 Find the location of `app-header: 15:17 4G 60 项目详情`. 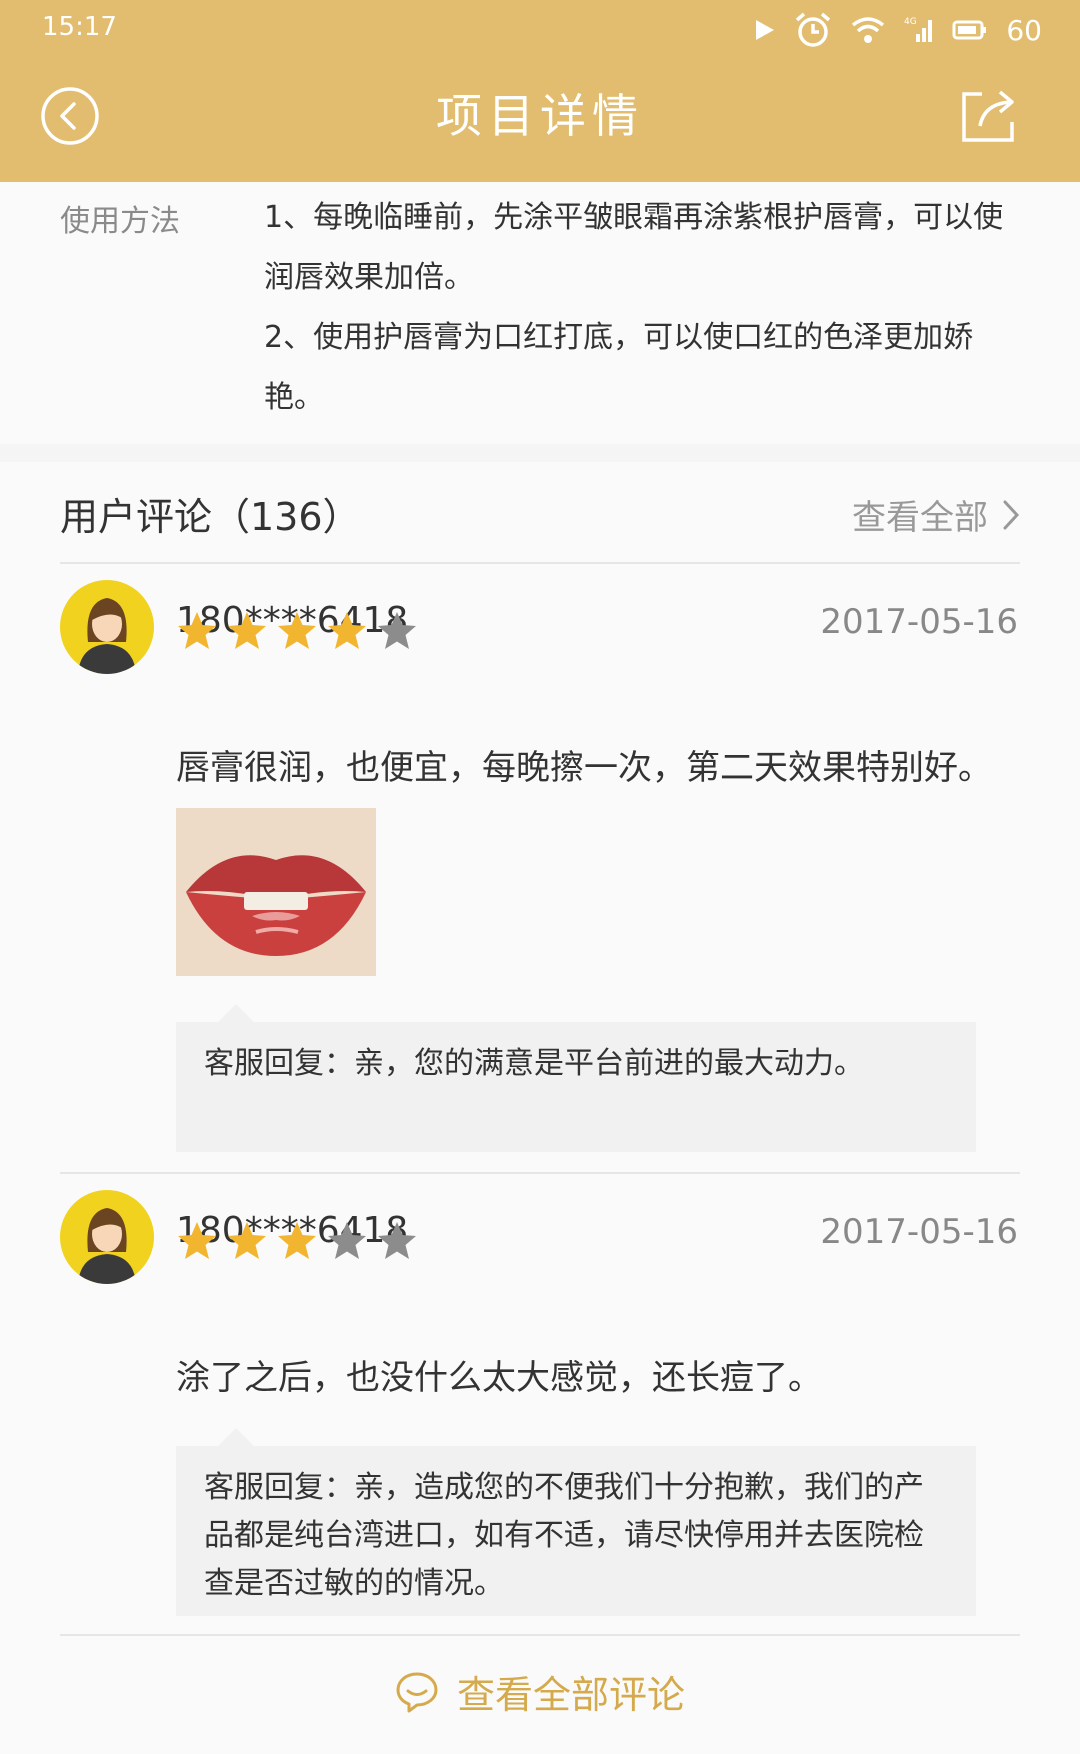

app-header: 15:17 4G 60 项目详情 is located at coordinates (540, 91).